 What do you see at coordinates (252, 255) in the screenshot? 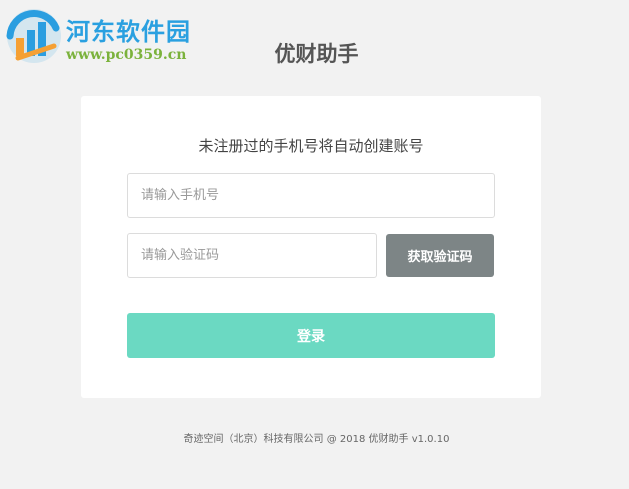
I see `verification-code-input` at bounding box center [252, 255].